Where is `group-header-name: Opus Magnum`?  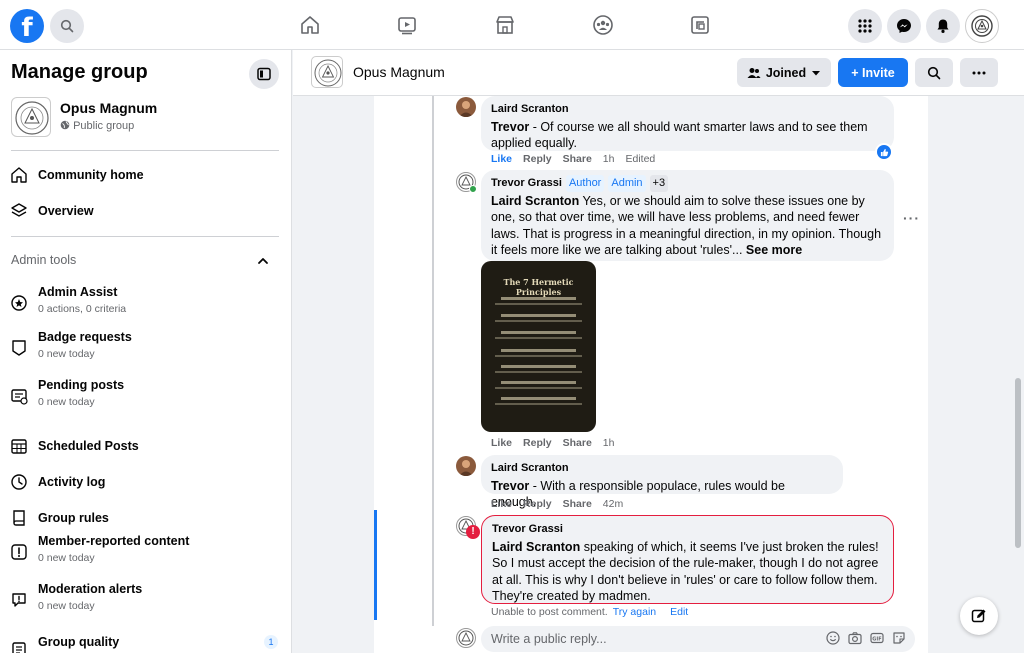 group-header-name: Opus Magnum is located at coordinates (399, 72).